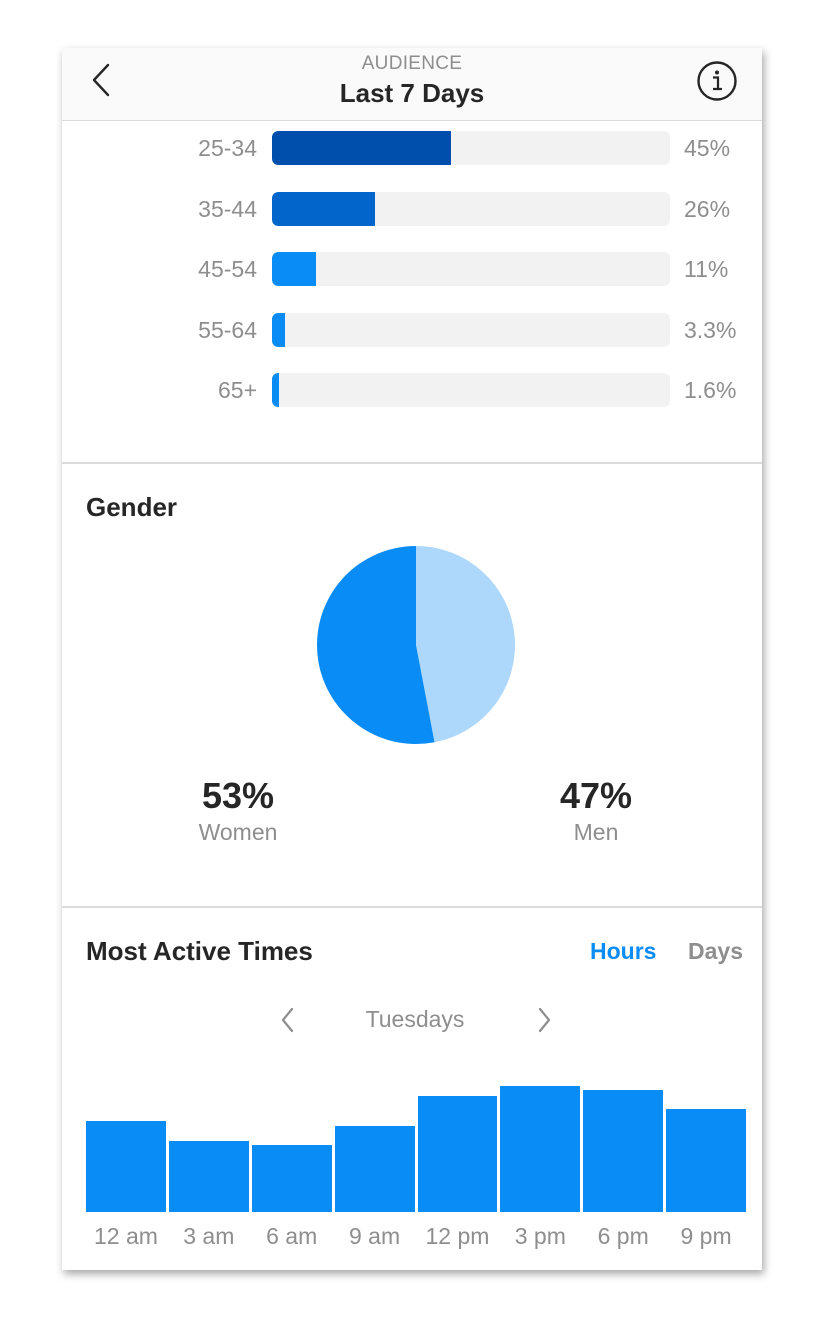  I want to click on header-title: Last 7 Days, so click(412, 93).